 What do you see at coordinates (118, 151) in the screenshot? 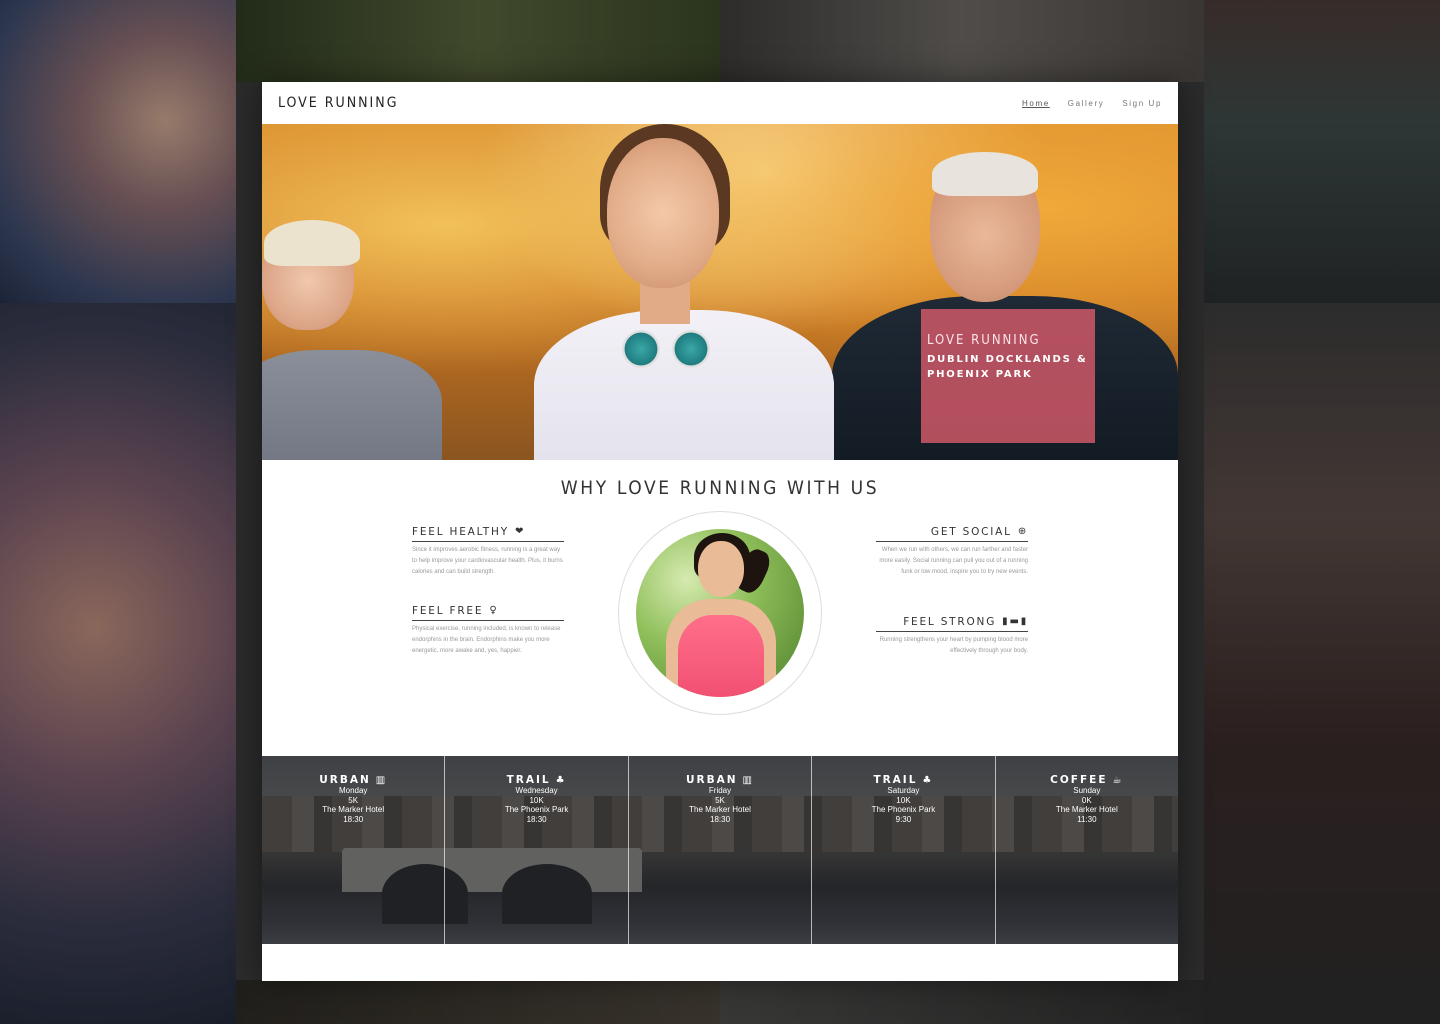
I see `background-photo-runners-colour-powder` at bounding box center [118, 151].